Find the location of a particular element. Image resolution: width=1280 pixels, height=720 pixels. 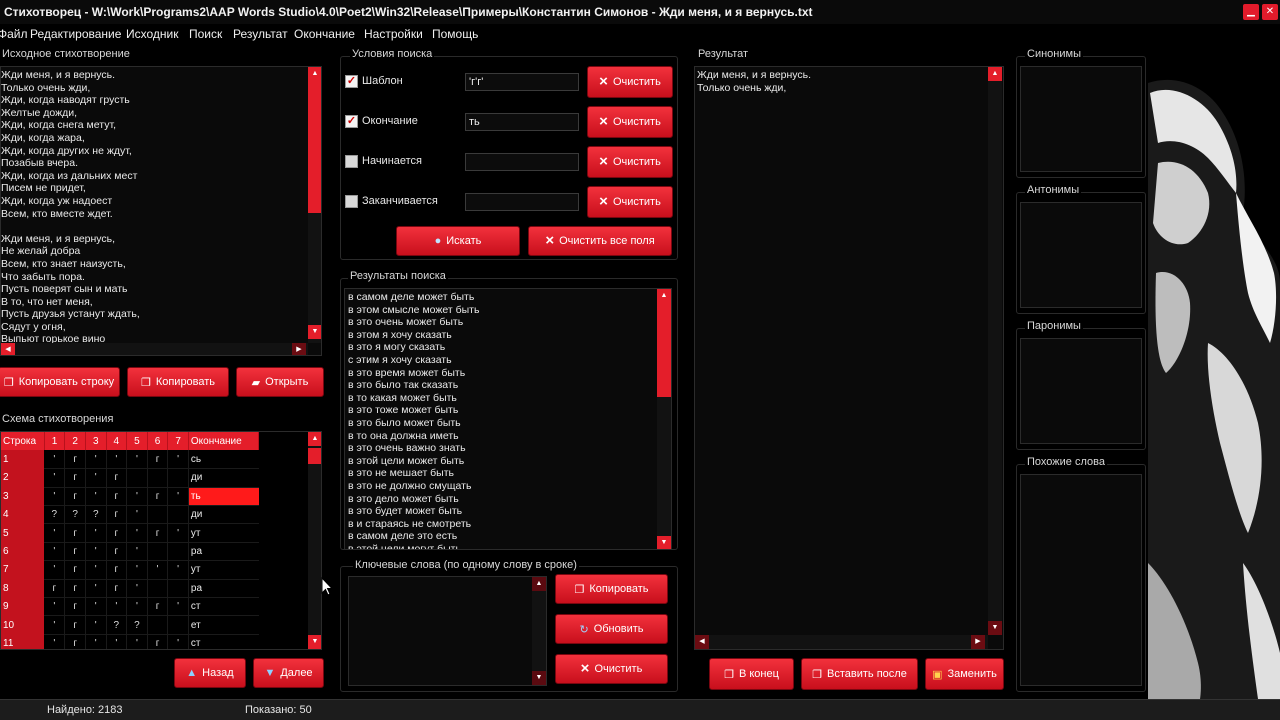

scheme-vscroll: ▲ ▼ is located at coordinates (314, 540).